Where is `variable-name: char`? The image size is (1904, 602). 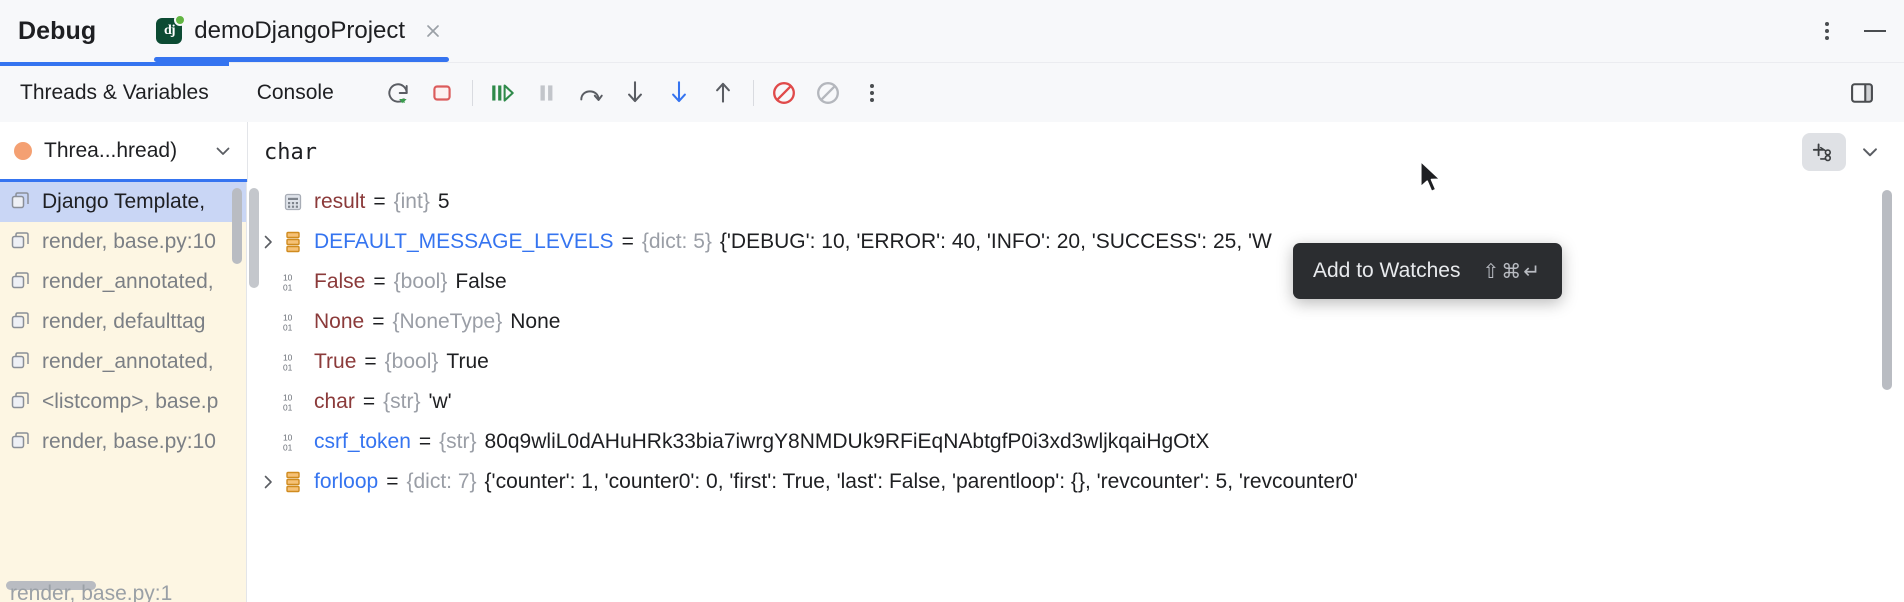 variable-name: char is located at coordinates (334, 401).